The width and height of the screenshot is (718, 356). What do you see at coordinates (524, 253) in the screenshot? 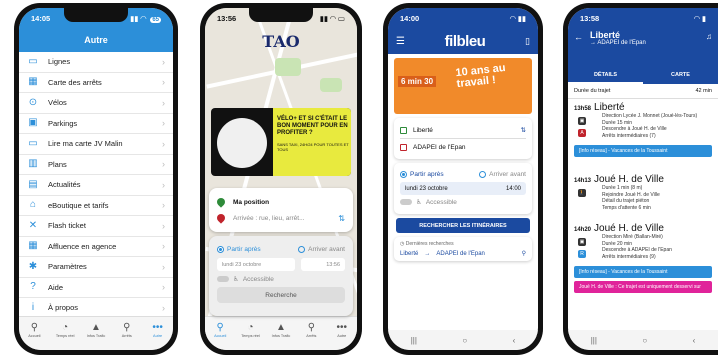
I see `search-icon: ⚲` at bounding box center [524, 253].